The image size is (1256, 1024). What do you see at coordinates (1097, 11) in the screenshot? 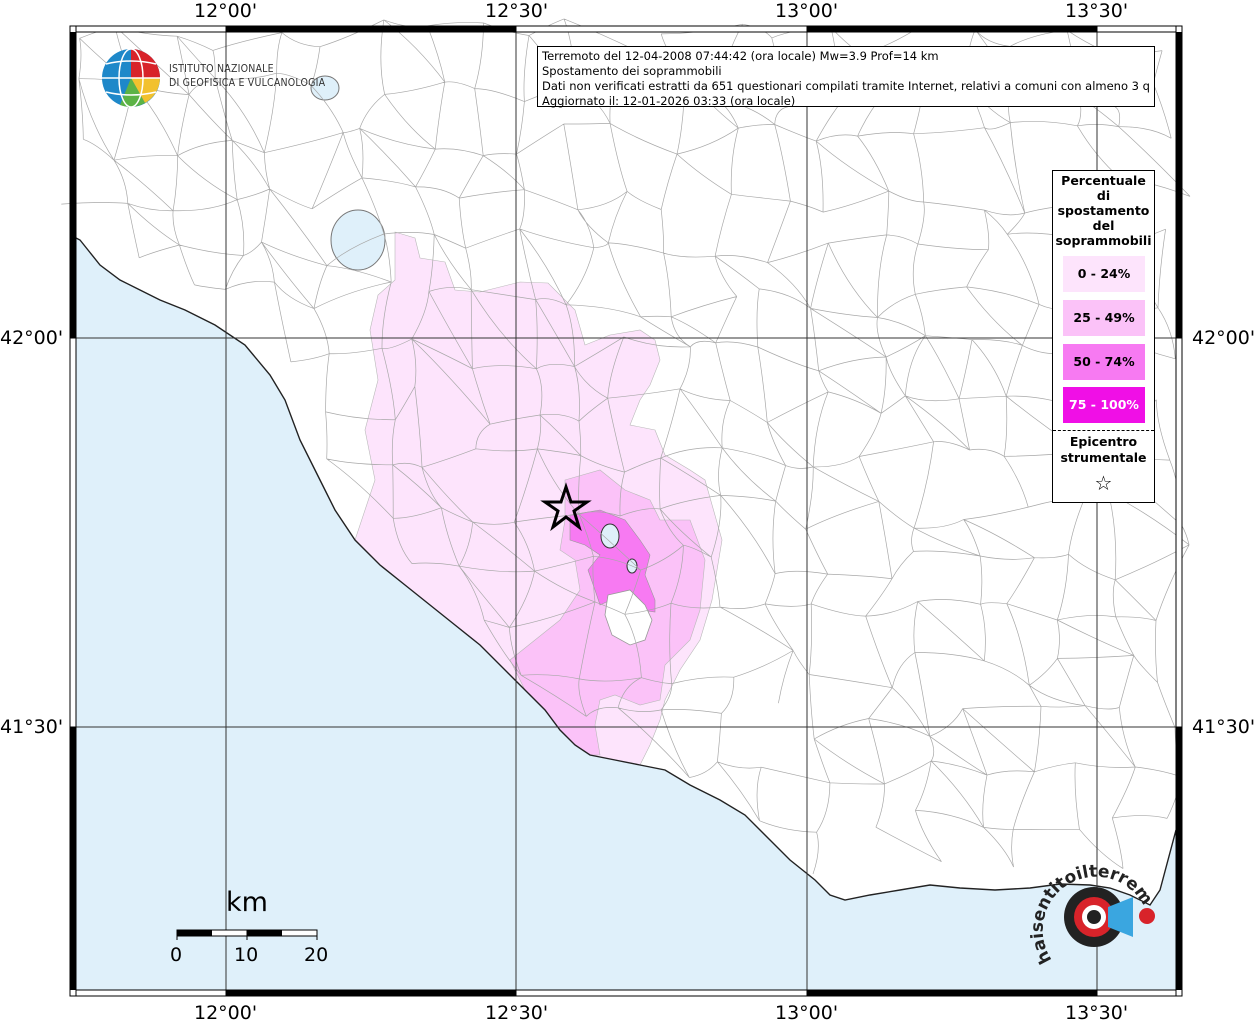
I see `lon-label-top: 13°30'` at bounding box center [1097, 11].